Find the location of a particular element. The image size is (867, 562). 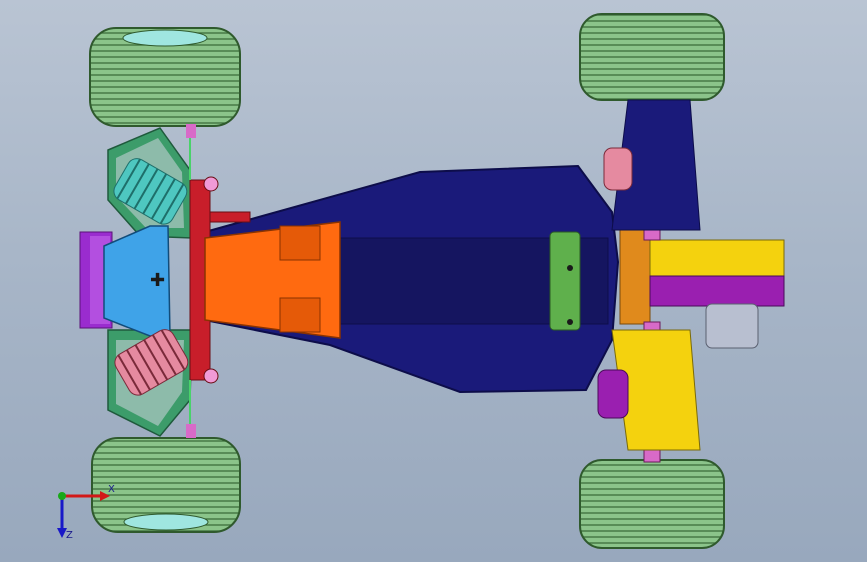

gearbox-top is located at coordinates (717, 258).